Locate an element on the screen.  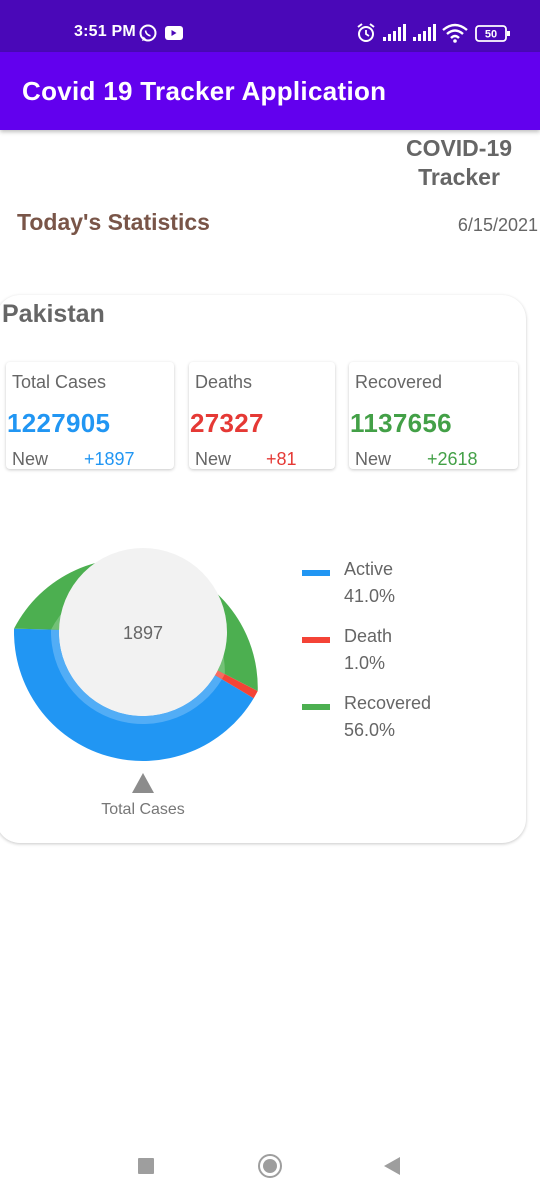
app-bar: Covid 19 Tracker Application is located at coordinates (270, 91).